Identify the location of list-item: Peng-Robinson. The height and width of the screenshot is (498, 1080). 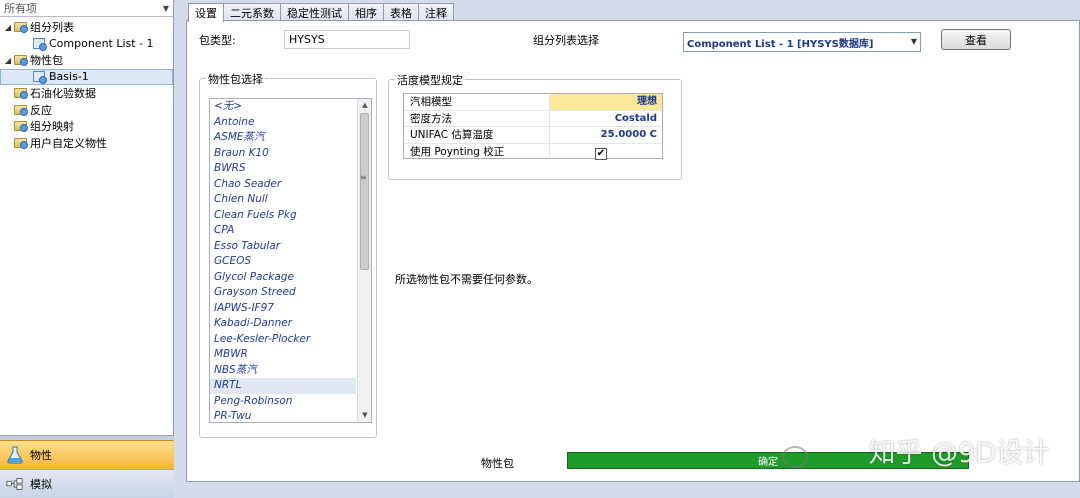
(283, 402).